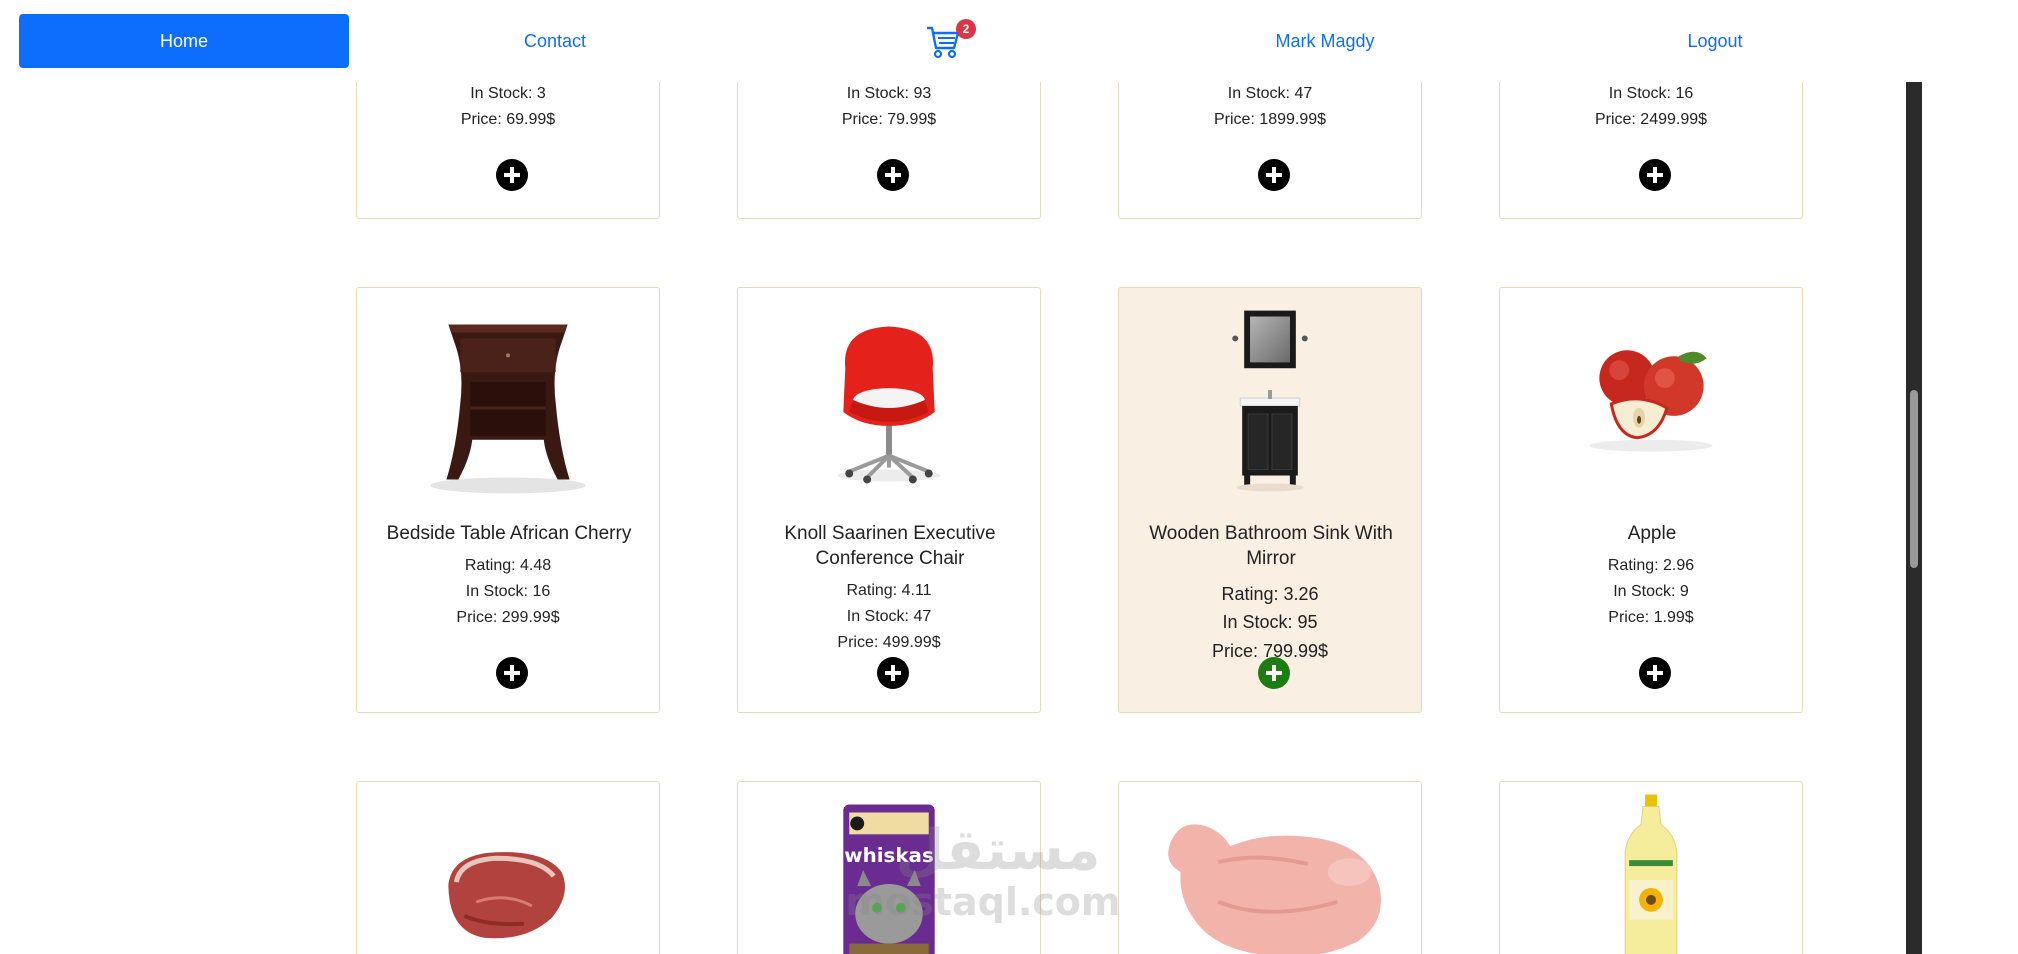  What do you see at coordinates (966, 29) in the screenshot?
I see `cart-count-badge: 2` at bounding box center [966, 29].